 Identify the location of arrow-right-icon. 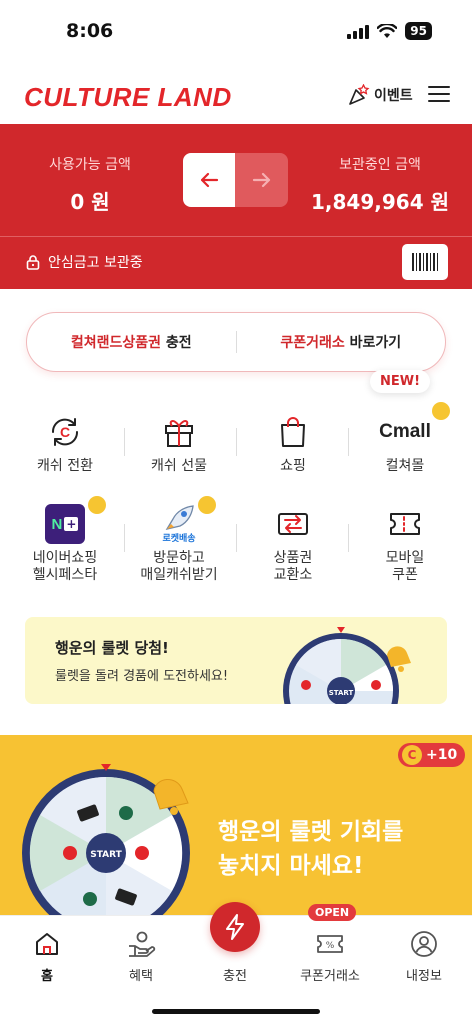
(261, 180).